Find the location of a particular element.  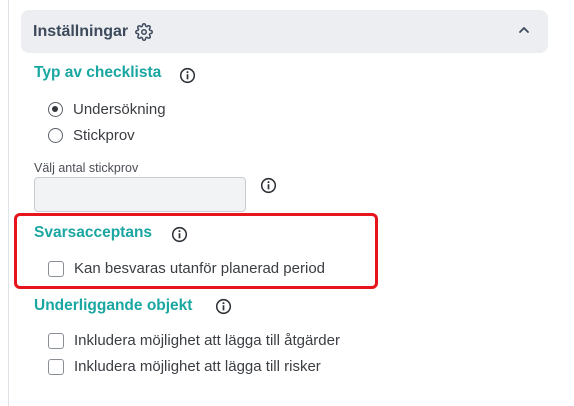

checkbox-outside-period: Kan besvaras utanför planerad period is located at coordinates (186, 268).